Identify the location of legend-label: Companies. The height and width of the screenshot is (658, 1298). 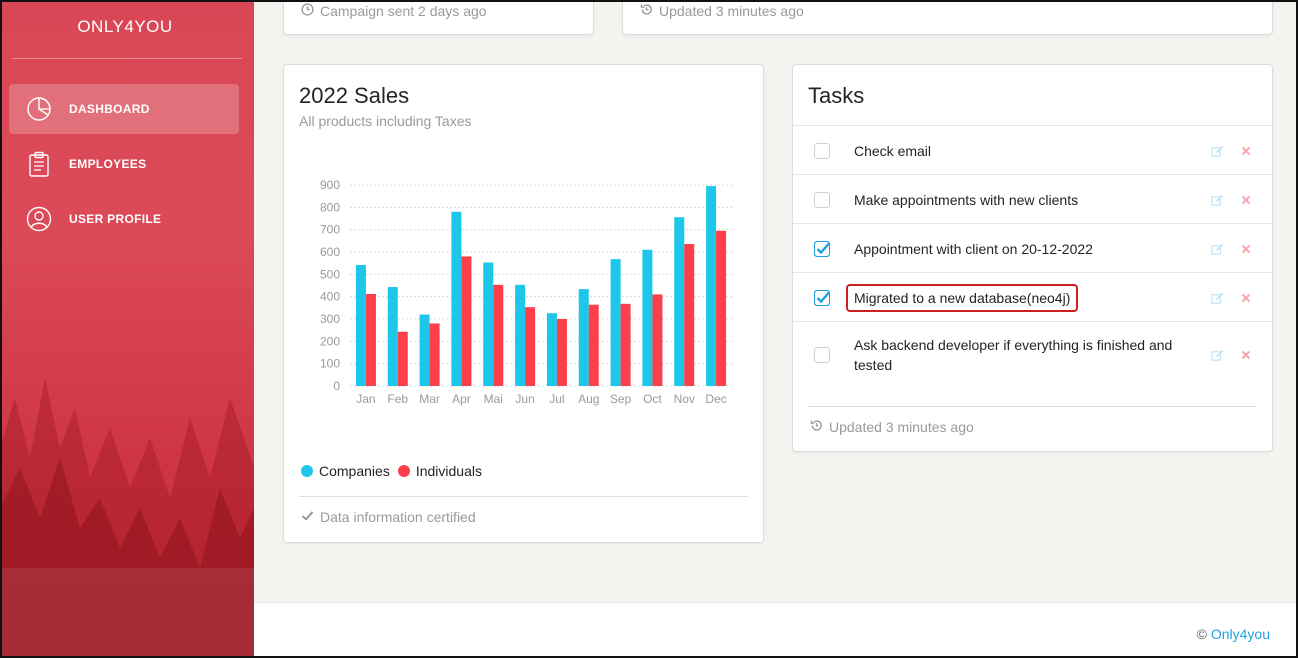
(354, 471).